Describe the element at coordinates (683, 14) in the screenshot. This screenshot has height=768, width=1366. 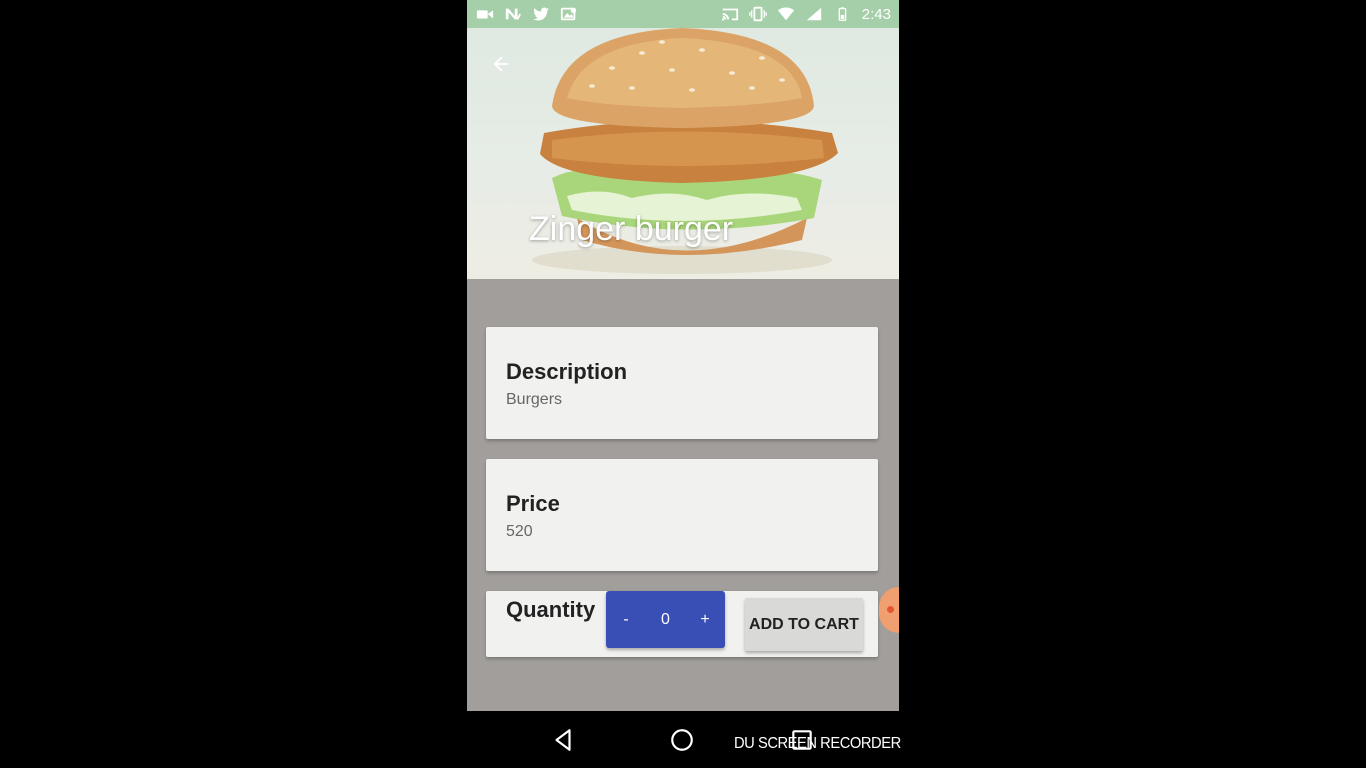
I see `status-bar: 2:43` at that location.